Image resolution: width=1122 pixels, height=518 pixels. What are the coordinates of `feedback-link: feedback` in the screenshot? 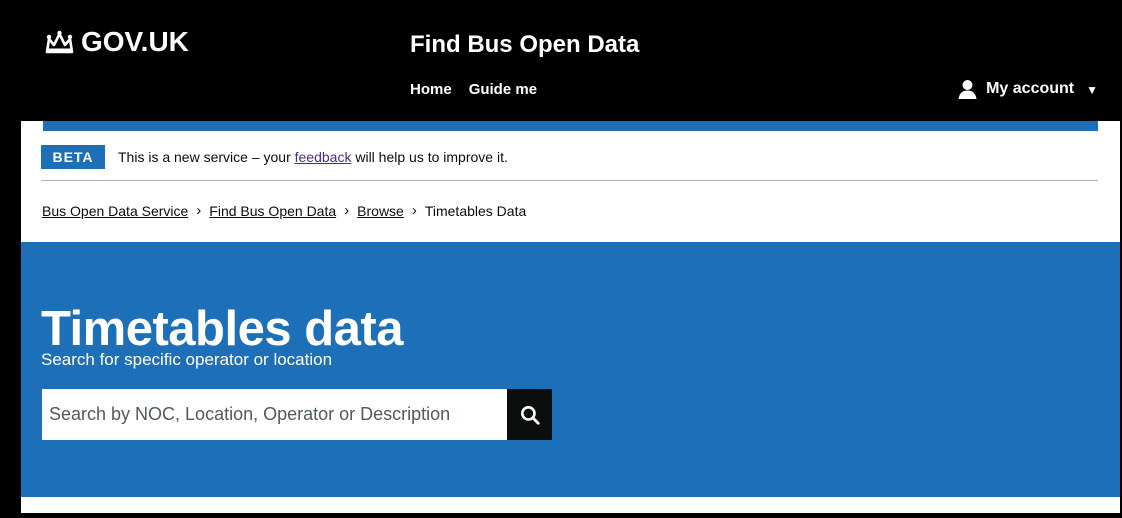 It's located at (323, 157).